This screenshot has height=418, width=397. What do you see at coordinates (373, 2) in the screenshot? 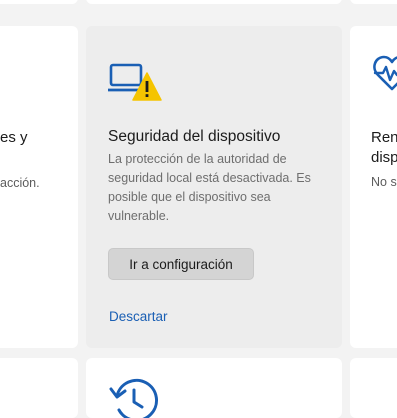
I see `card-top-right` at bounding box center [373, 2].